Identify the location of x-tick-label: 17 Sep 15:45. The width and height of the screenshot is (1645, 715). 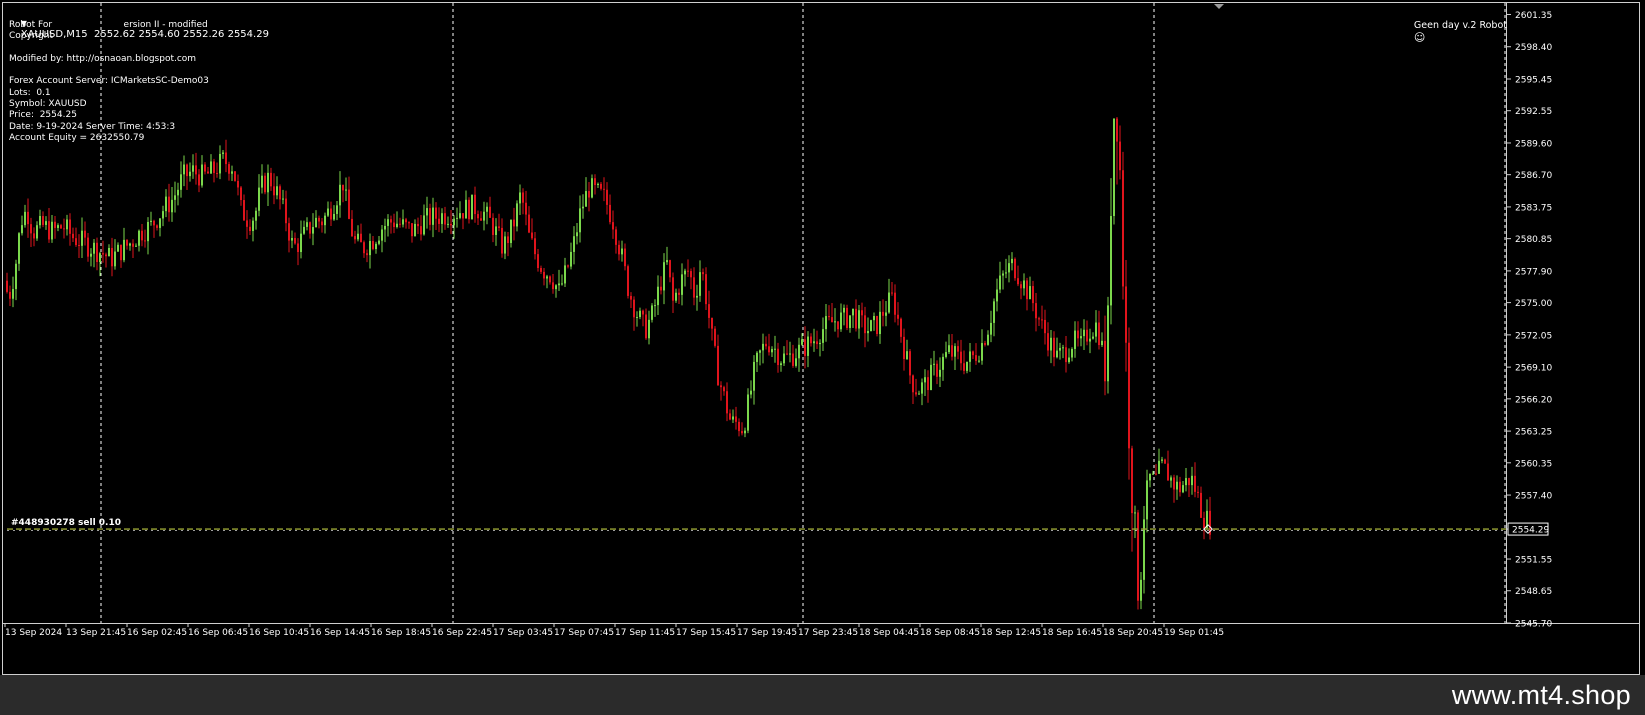
(706, 633).